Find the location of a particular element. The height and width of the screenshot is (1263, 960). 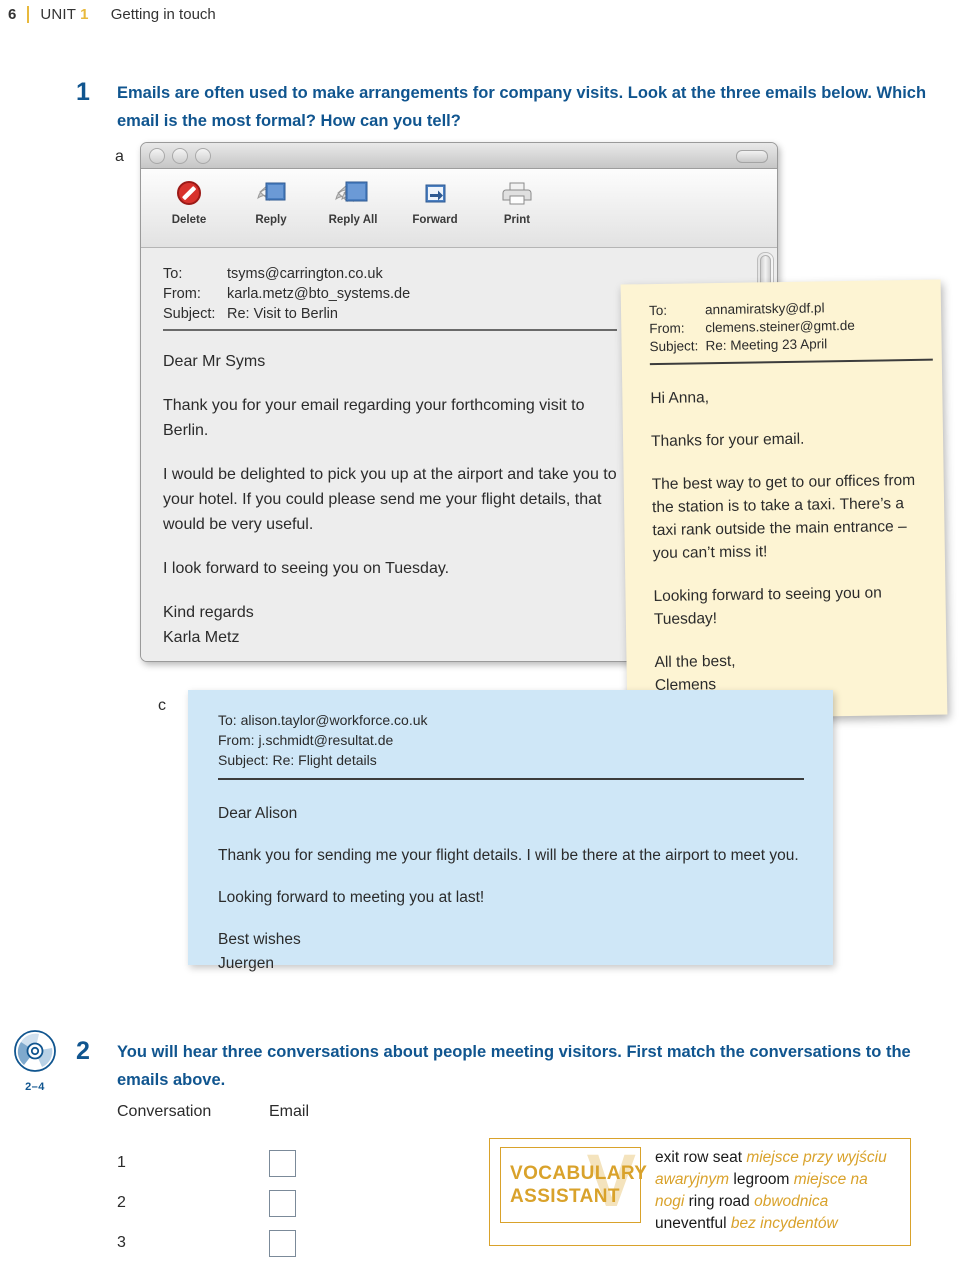

column-header-email: Email is located at coordinates (289, 1111).